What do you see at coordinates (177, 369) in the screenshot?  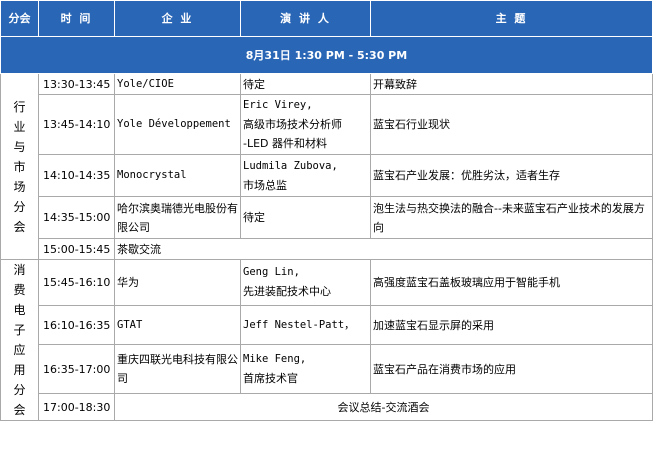 I see `company-cell: 重庆四联光电科技有限公司` at bounding box center [177, 369].